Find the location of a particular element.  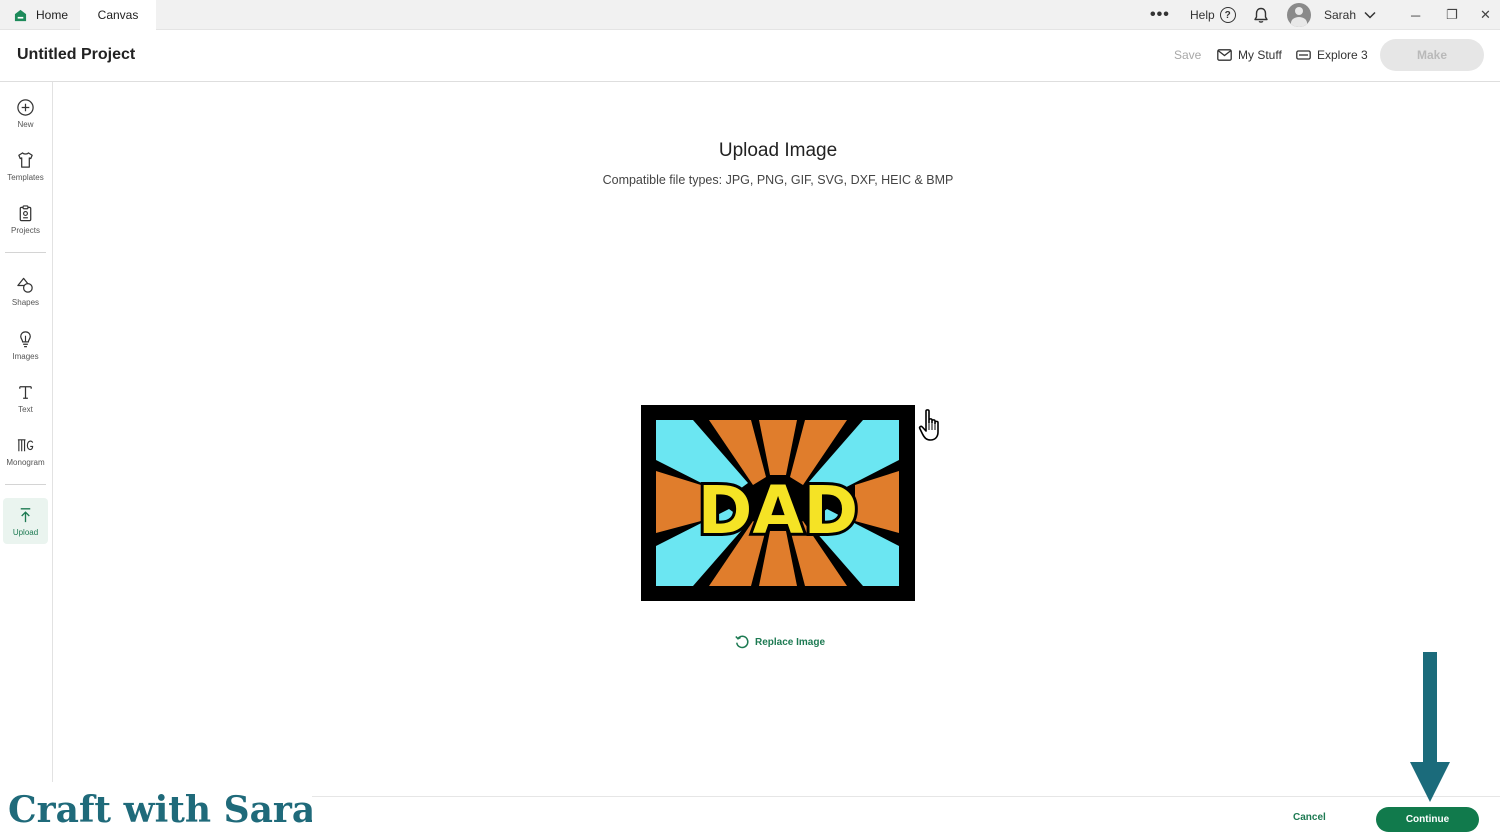

shapes-icon is located at coordinates (25, 285).